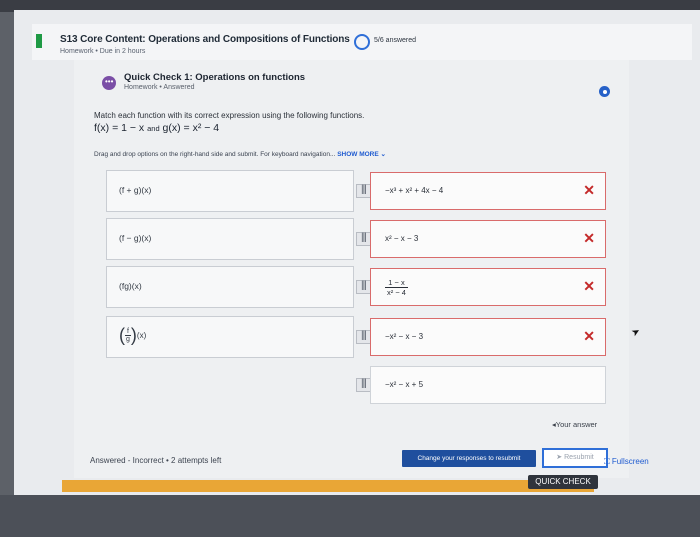  I want to click on and-word: and, so click(153, 128).